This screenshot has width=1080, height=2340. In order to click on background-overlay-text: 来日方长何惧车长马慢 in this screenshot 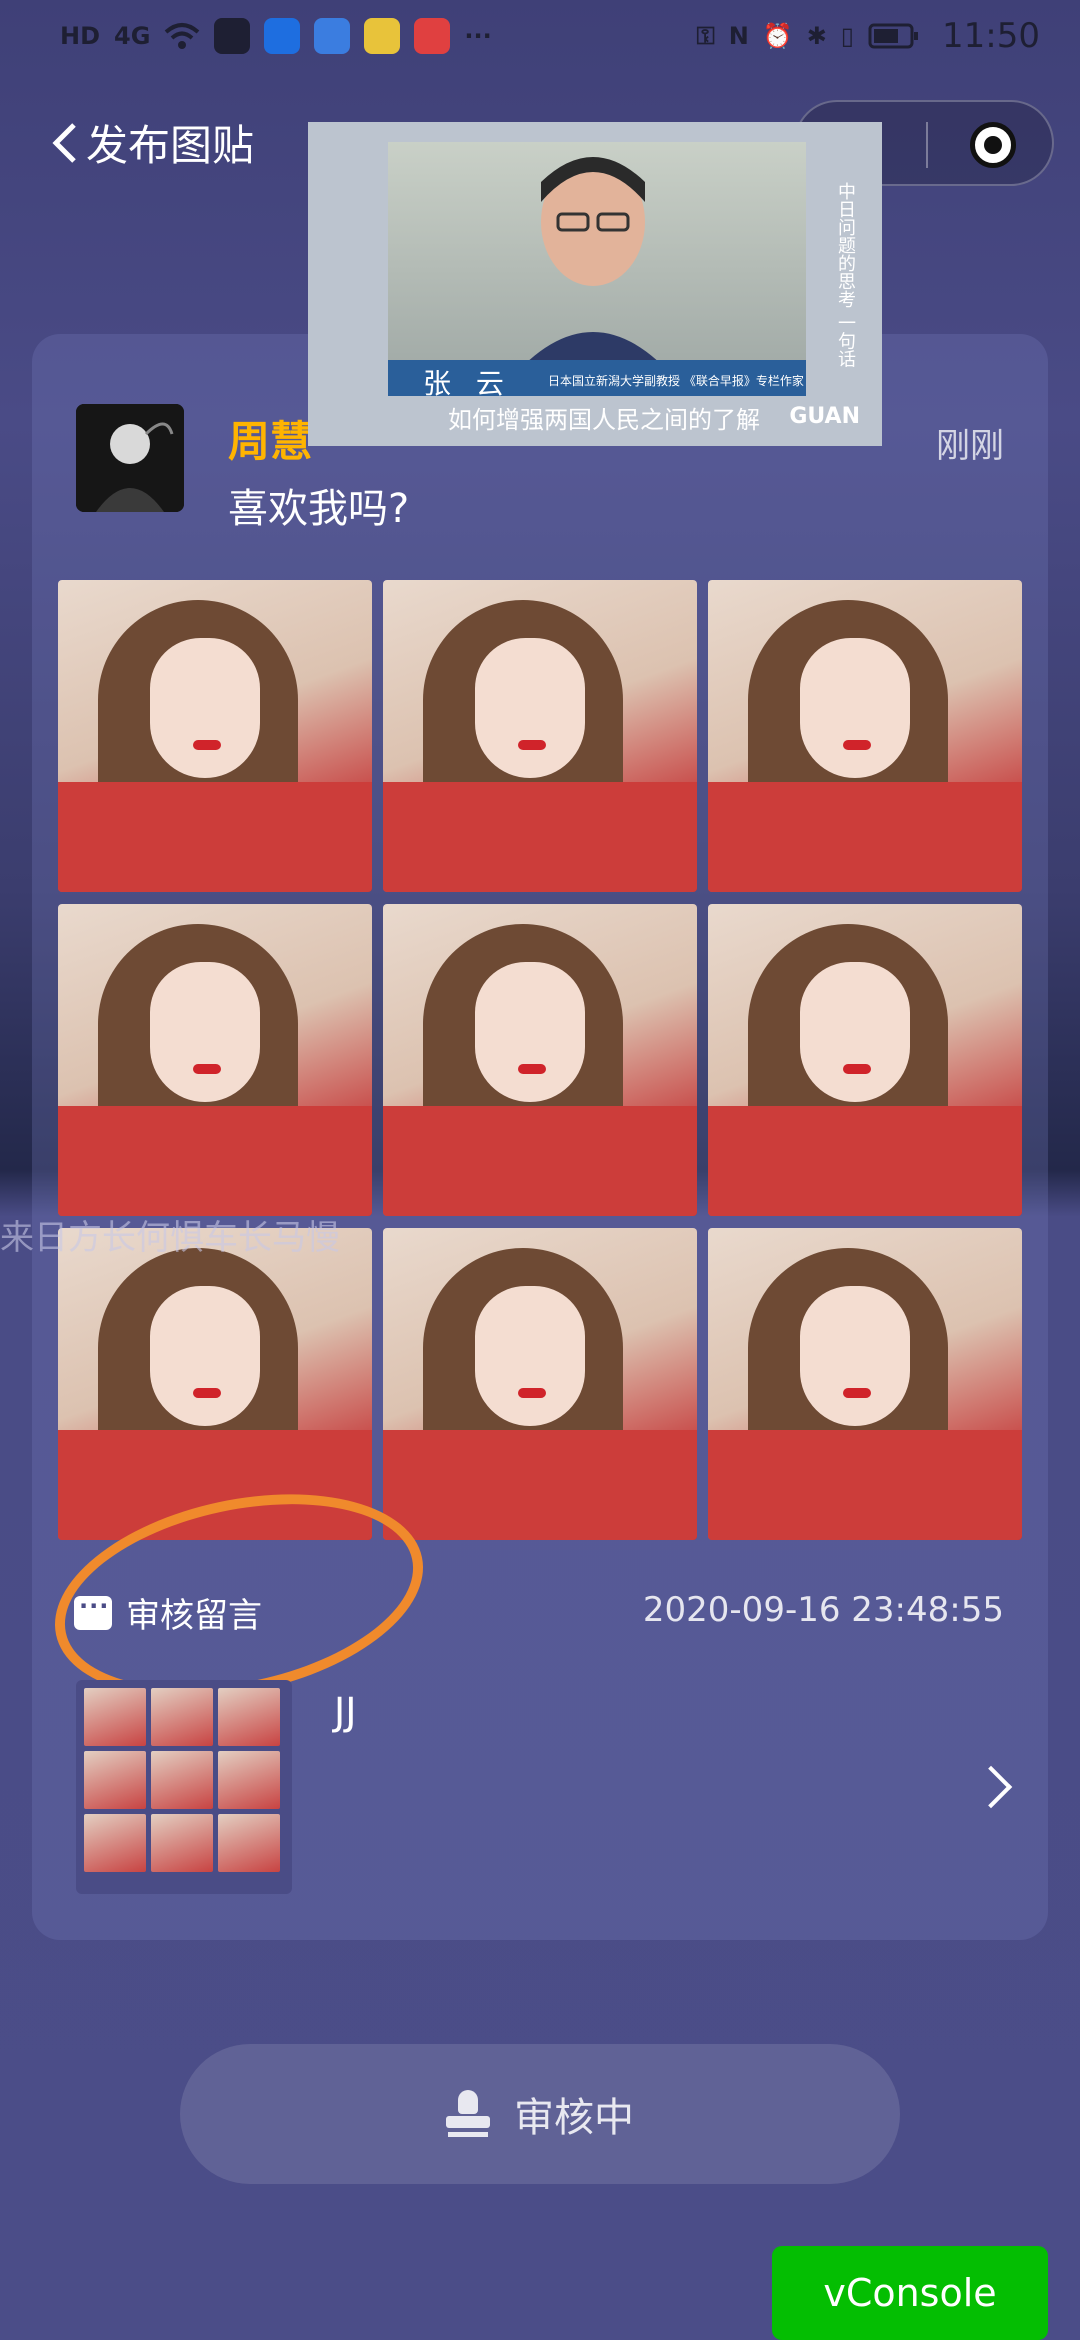, I will do `click(170, 1238)`.